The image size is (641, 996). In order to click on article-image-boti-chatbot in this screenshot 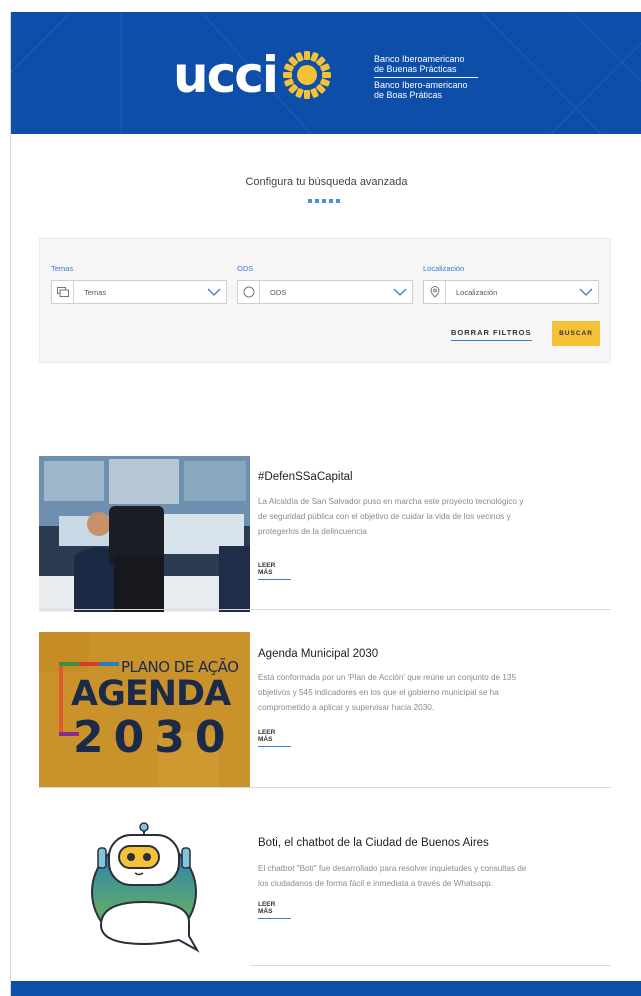, I will do `click(144, 888)`.